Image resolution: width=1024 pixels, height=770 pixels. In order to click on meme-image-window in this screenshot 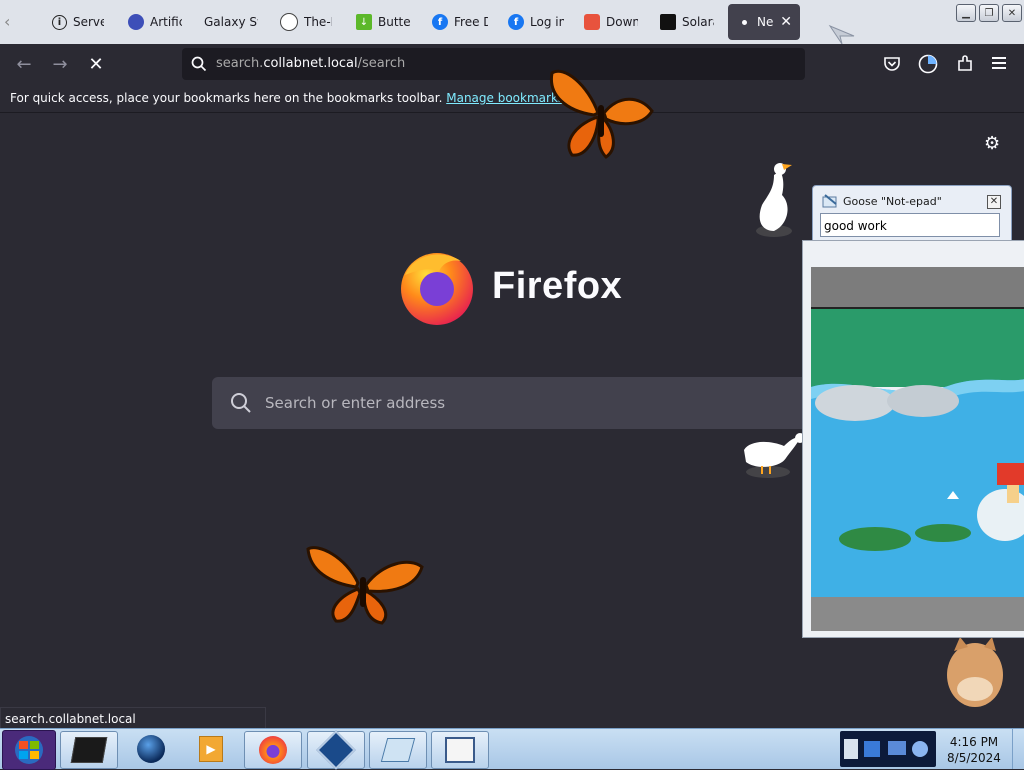, I will do `click(913, 439)`.